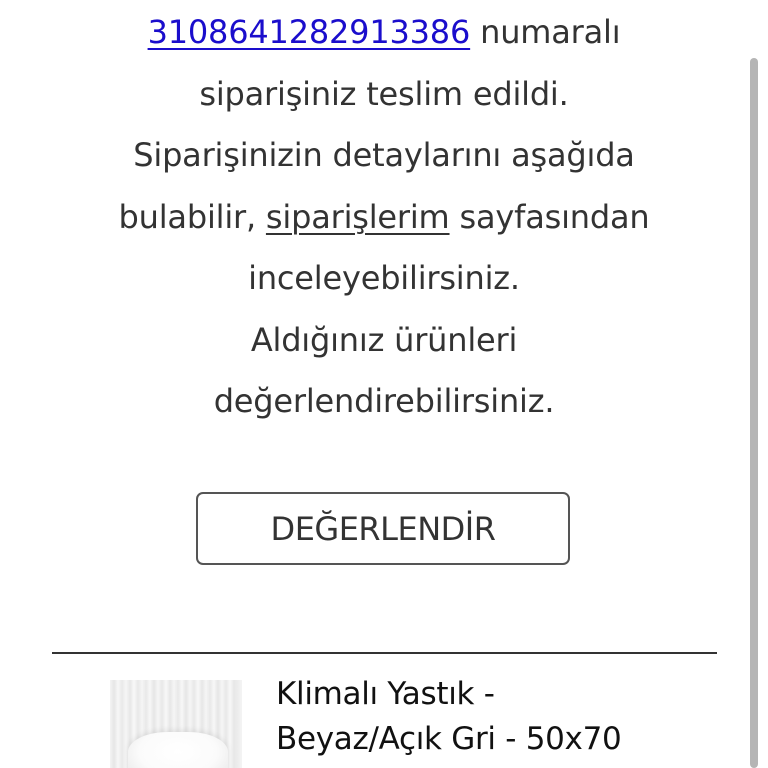 This screenshot has width=768, height=768. Describe the element at coordinates (358, 217) in the screenshot. I see `my-orders-link: siparişlerim` at that location.